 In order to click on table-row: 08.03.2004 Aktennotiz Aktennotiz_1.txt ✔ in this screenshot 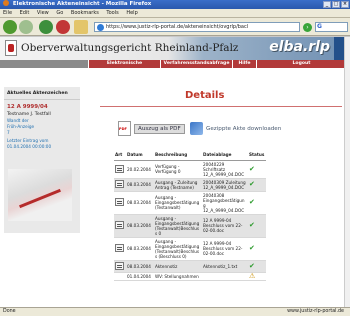, I will do `click(190, 266)`.